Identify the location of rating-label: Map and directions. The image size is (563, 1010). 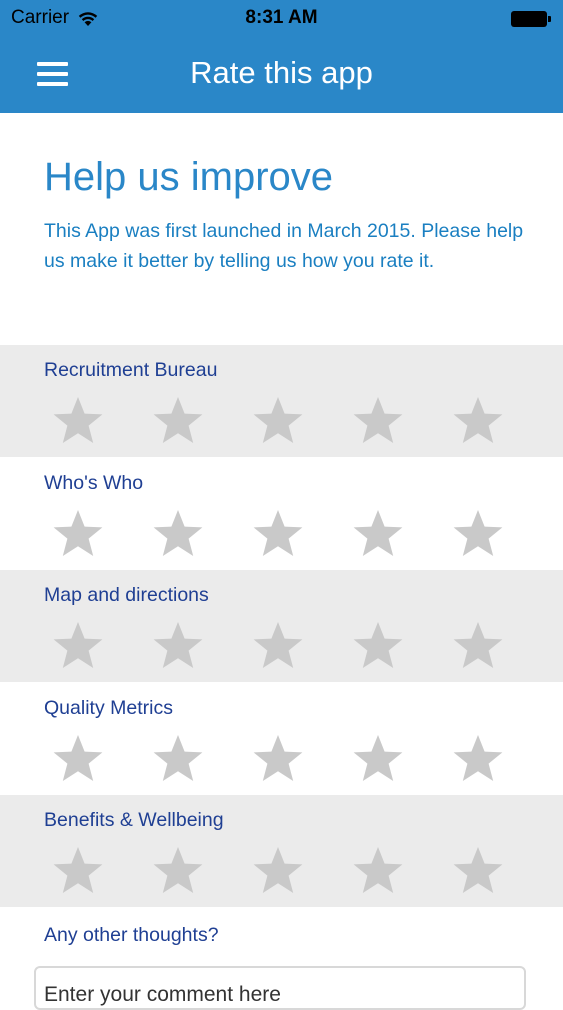
(126, 595).